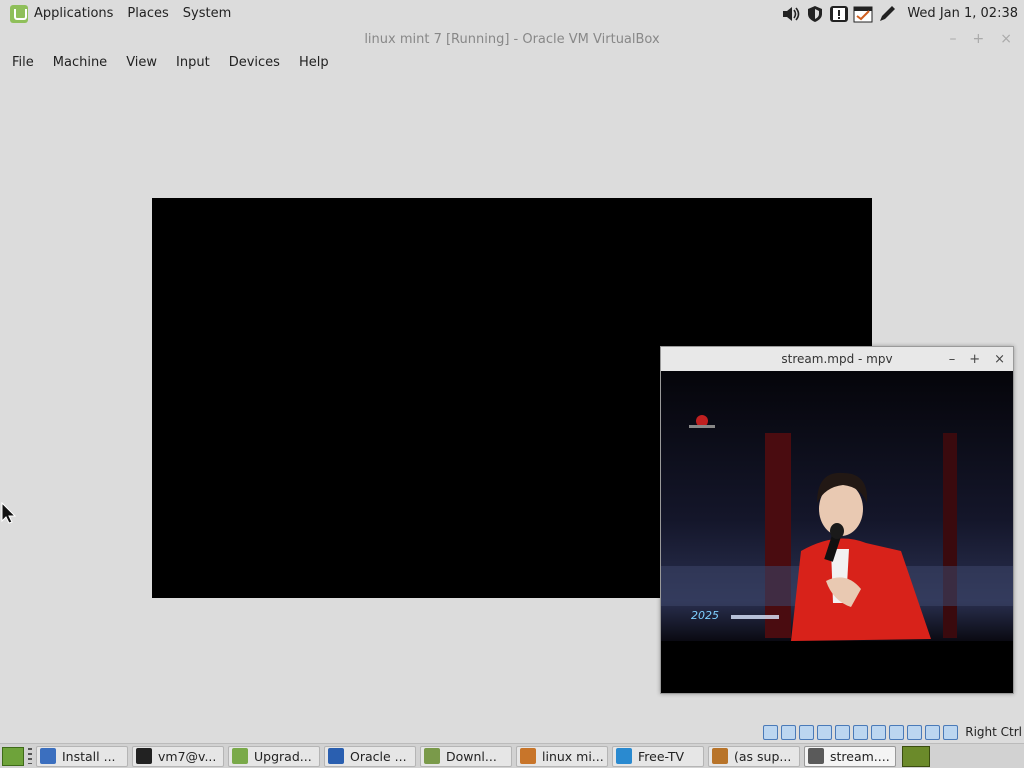 This screenshot has width=1024, height=768. Describe the element at coordinates (73, 13) in the screenshot. I see `applications-menu: Applications` at that location.